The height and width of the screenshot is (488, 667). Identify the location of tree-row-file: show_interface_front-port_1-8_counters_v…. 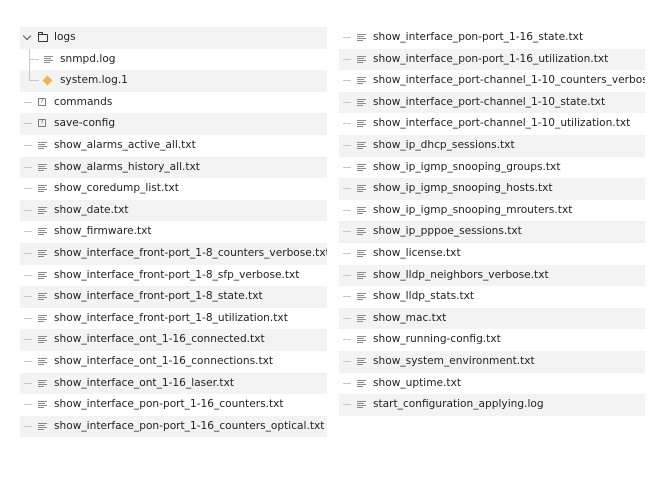
(173, 253).